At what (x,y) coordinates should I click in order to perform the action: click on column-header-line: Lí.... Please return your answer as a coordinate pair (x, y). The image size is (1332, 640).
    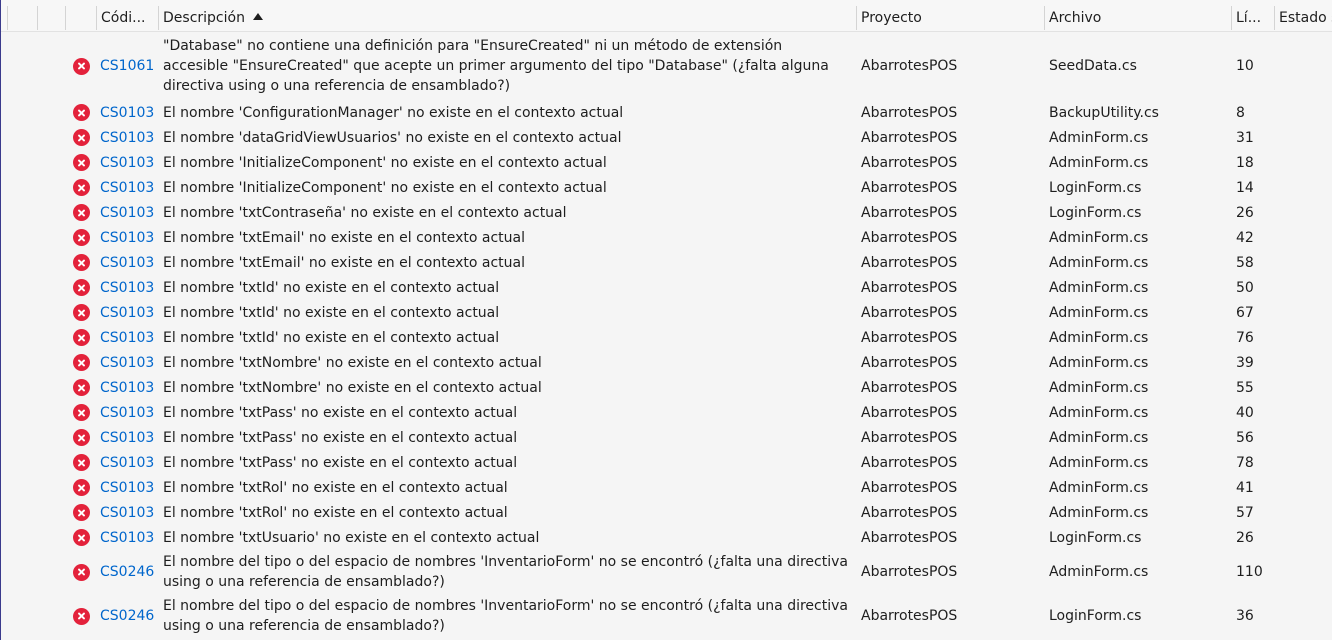
    Looking at the image, I should click on (1252, 18).